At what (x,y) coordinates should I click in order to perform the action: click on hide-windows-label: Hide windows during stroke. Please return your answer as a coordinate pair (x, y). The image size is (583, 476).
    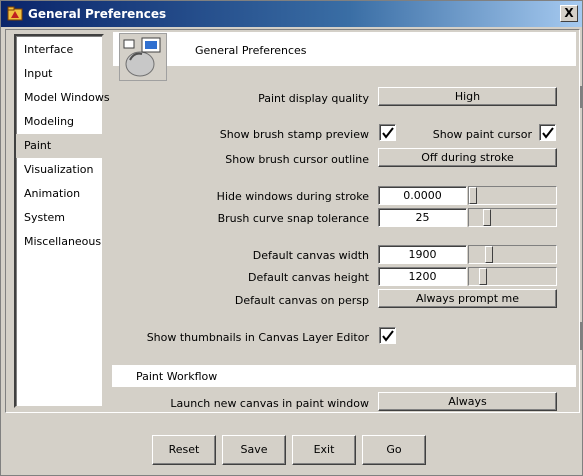
    Looking at the image, I should click on (292, 196).